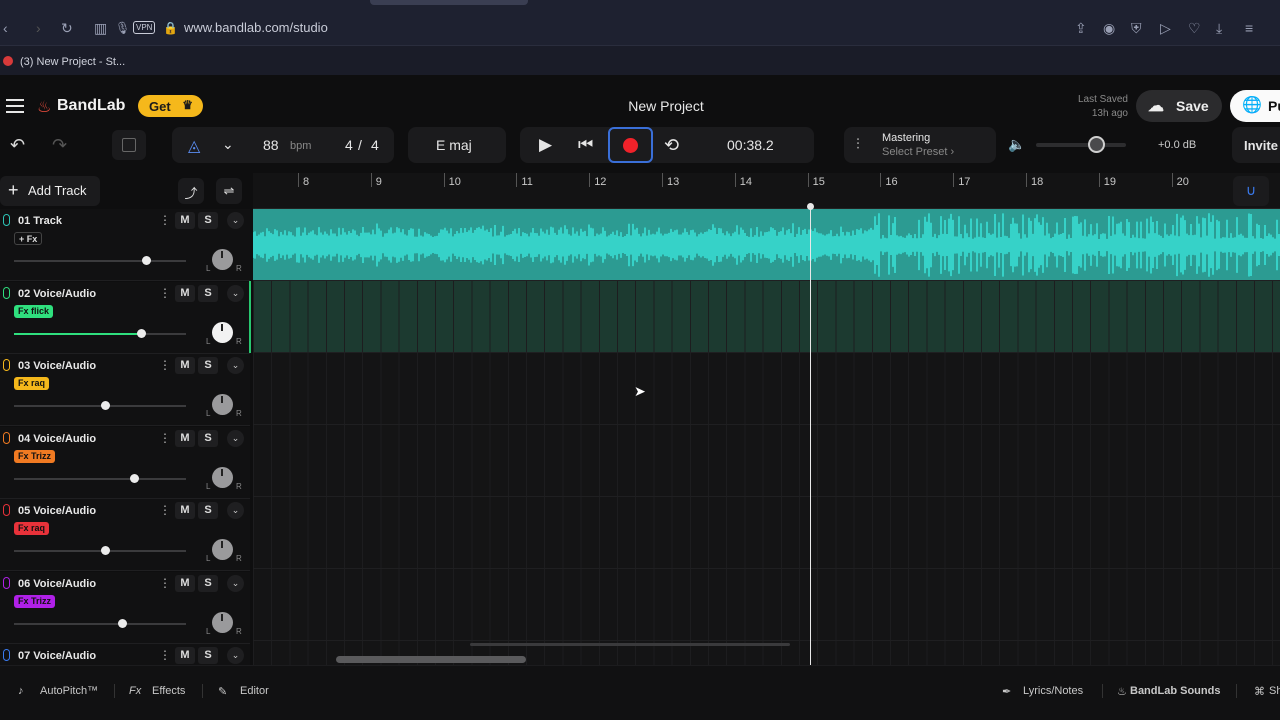  I want to click on track-name: 07 Voice/Audio, so click(57, 656).